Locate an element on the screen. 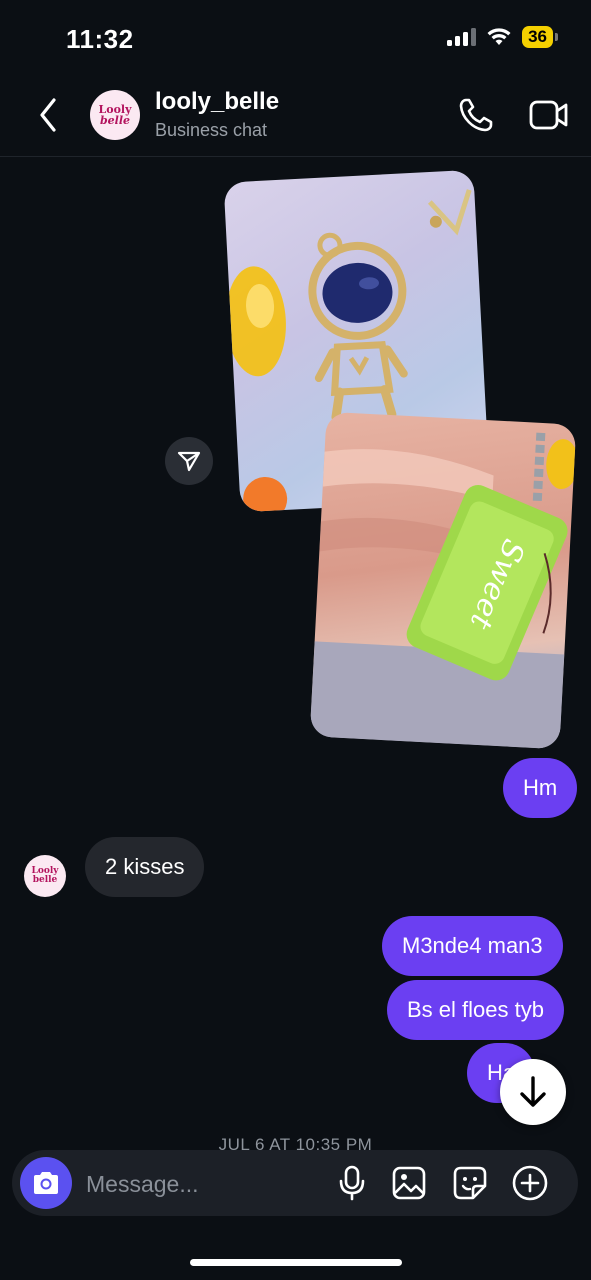 The image size is (591, 1280). microphone-icon is located at coordinates (352, 1183).